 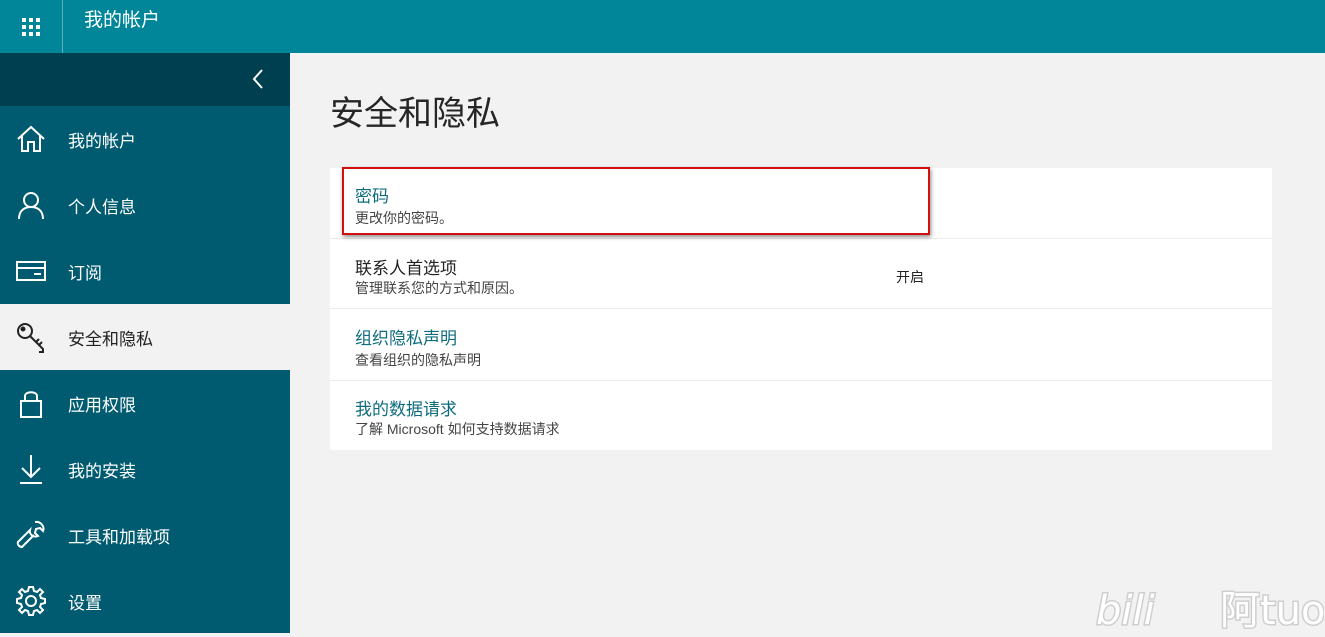 What do you see at coordinates (406, 268) in the screenshot?
I see `list-item-title: 联系人首选项` at bounding box center [406, 268].